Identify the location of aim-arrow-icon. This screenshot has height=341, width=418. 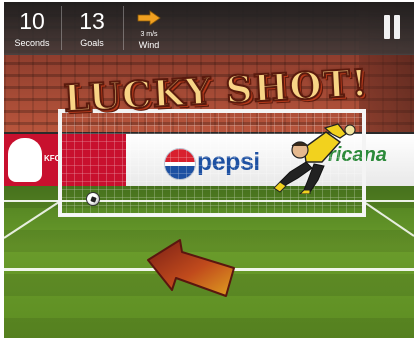
(196, 269).